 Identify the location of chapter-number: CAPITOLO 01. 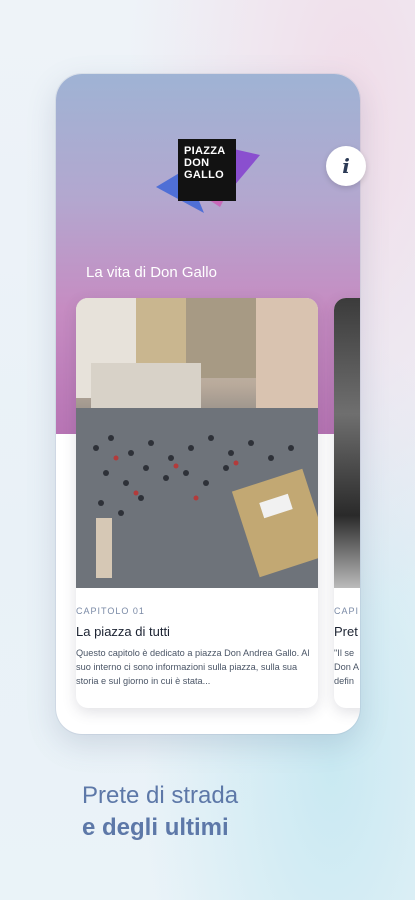
(110, 611).